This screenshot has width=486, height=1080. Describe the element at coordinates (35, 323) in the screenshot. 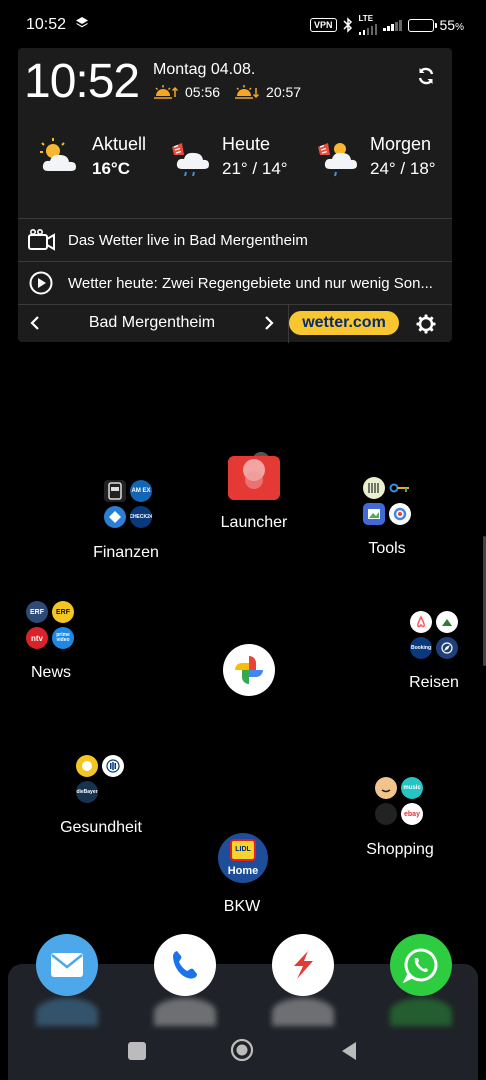

I see `chevron-left-icon` at that location.